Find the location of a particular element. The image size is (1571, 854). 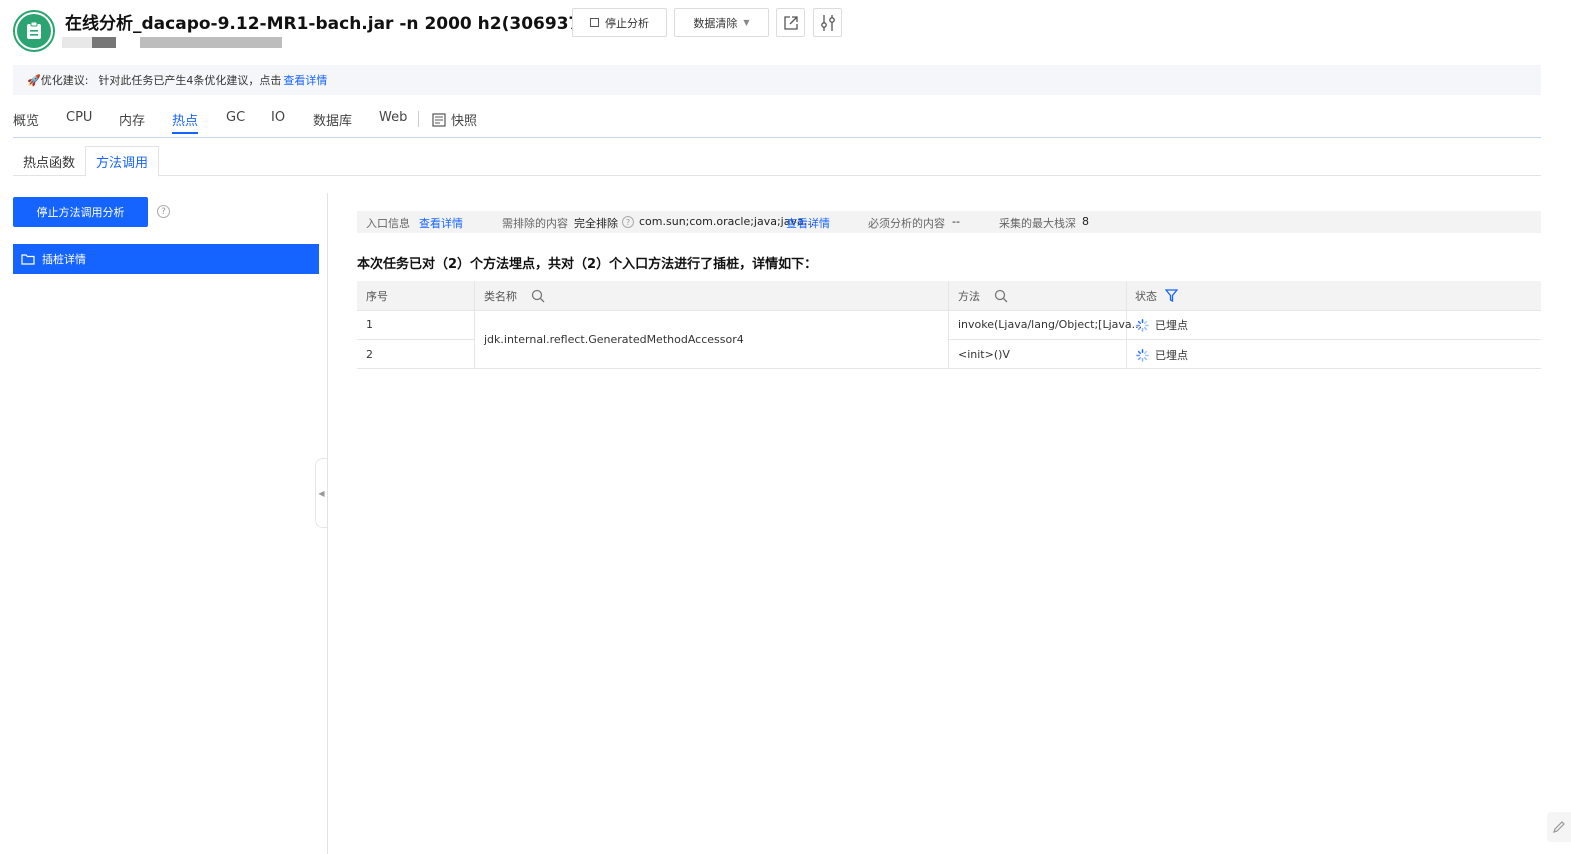

settings-sliders-icon is located at coordinates (827, 22).